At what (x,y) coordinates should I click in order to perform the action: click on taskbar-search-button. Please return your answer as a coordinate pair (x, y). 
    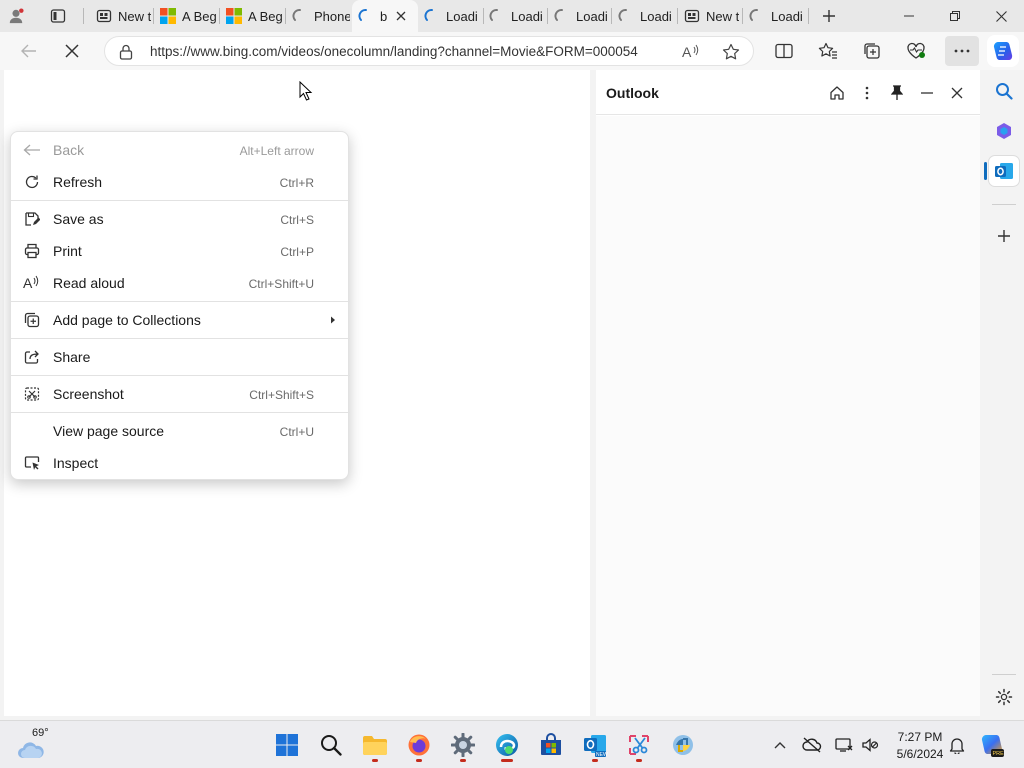
    Looking at the image, I should click on (331, 745).